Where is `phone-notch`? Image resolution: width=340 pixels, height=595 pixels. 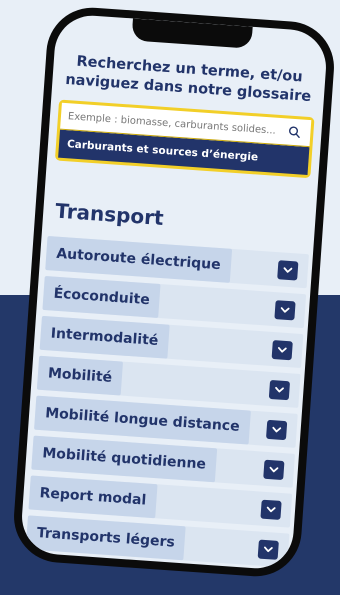 phone-notch is located at coordinates (192, 33).